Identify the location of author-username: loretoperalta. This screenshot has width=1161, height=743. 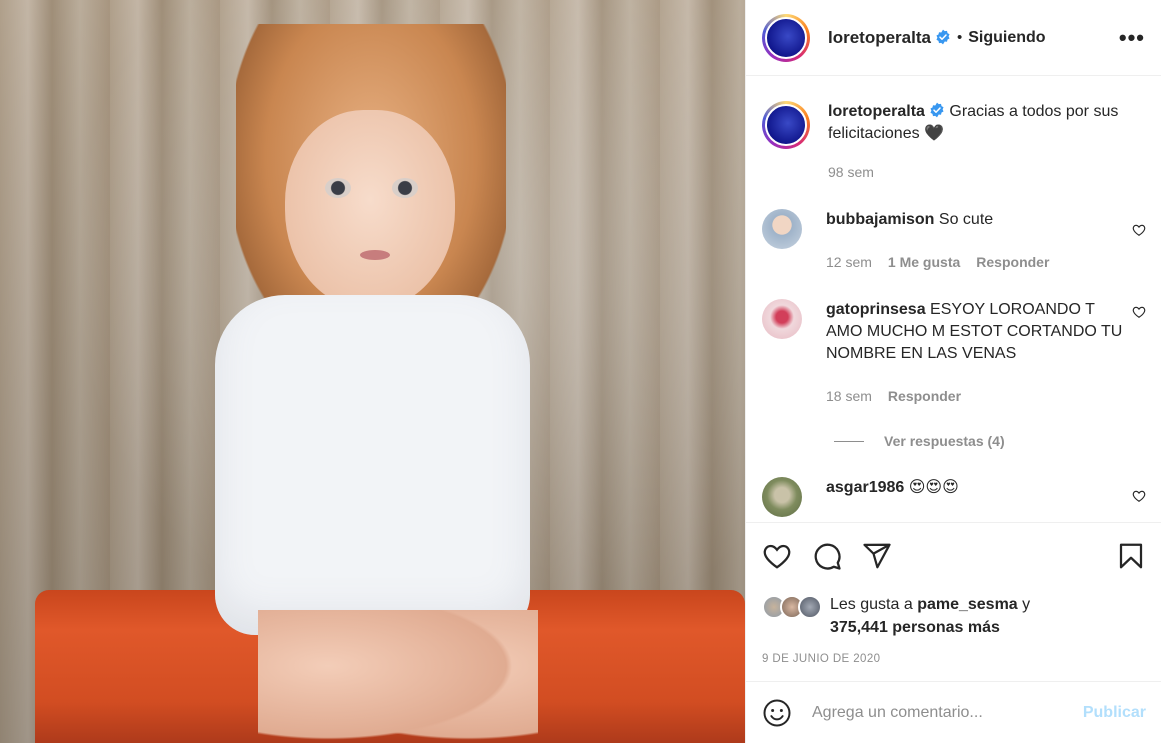
(889, 38).